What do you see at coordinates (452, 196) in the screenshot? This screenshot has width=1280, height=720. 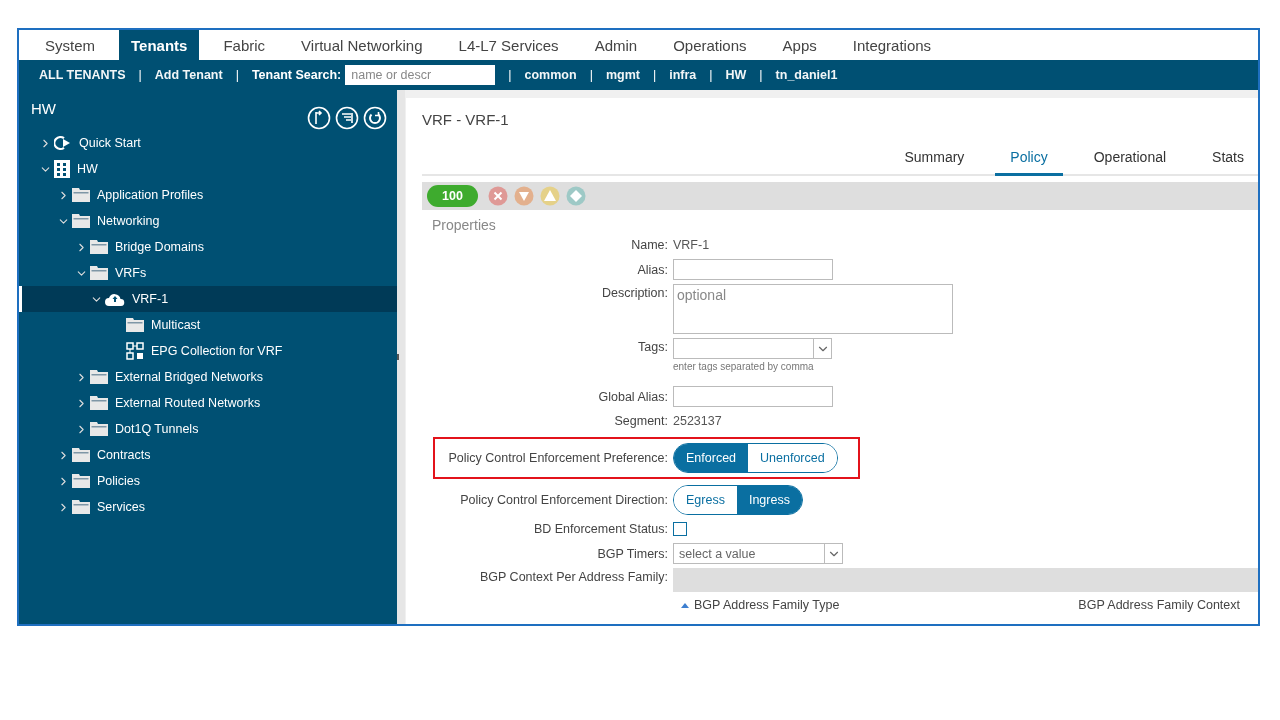 I see `health-score: 100` at bounding box center [452, 196].